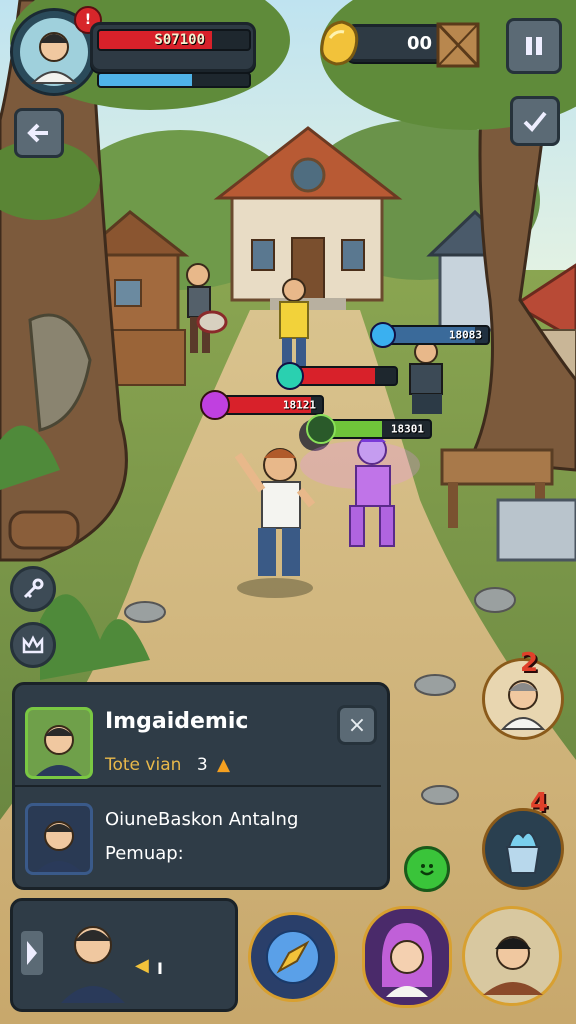 The width and height of the screenshot is (576, 1024). I want to click on pause-icon, so click(534, 46).